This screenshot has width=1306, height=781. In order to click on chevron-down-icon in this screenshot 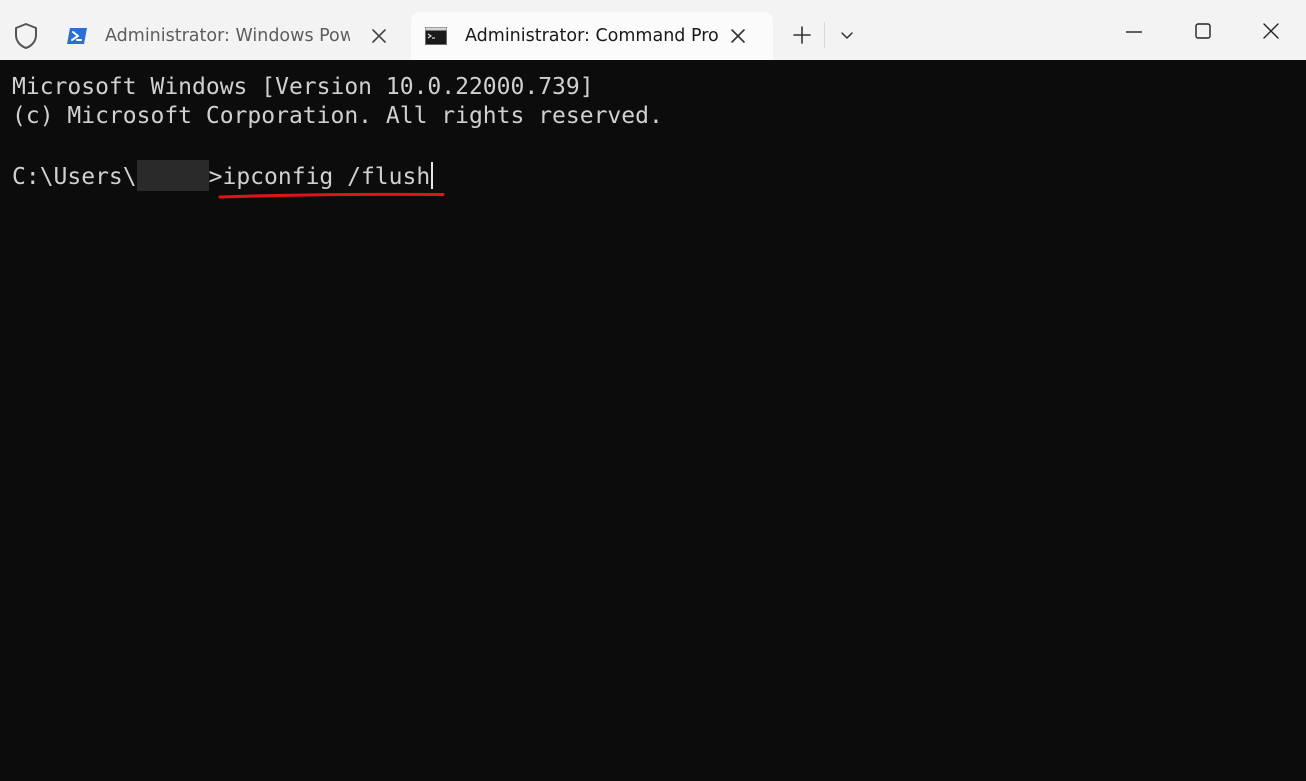, I will do `click(847, 35)`.